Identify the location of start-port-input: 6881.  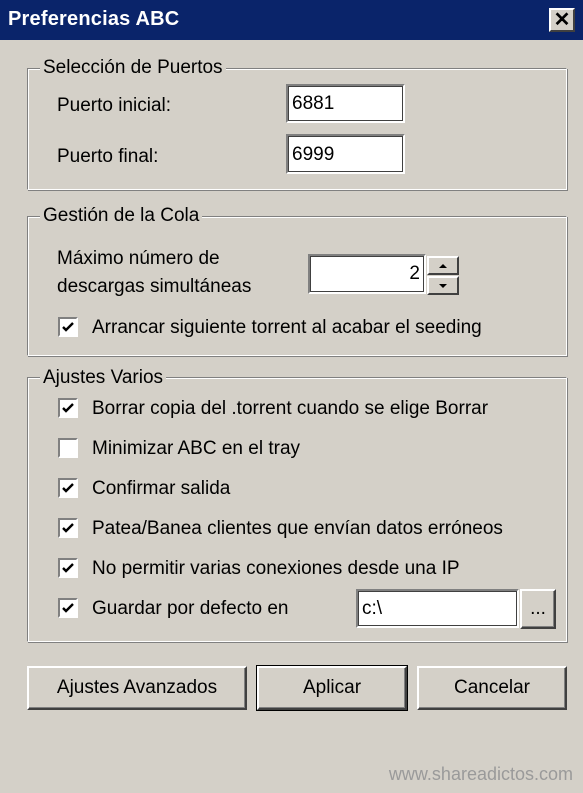
(345, 103).